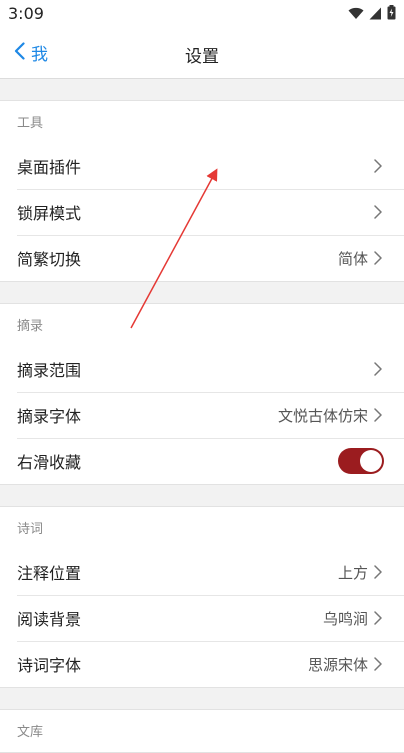 This screenshot has height=753, width=404. What do you see at coordinates (49, 665) in the screenshot?
I see `row-label: 诗词字体` at bounding box center [49, 665].